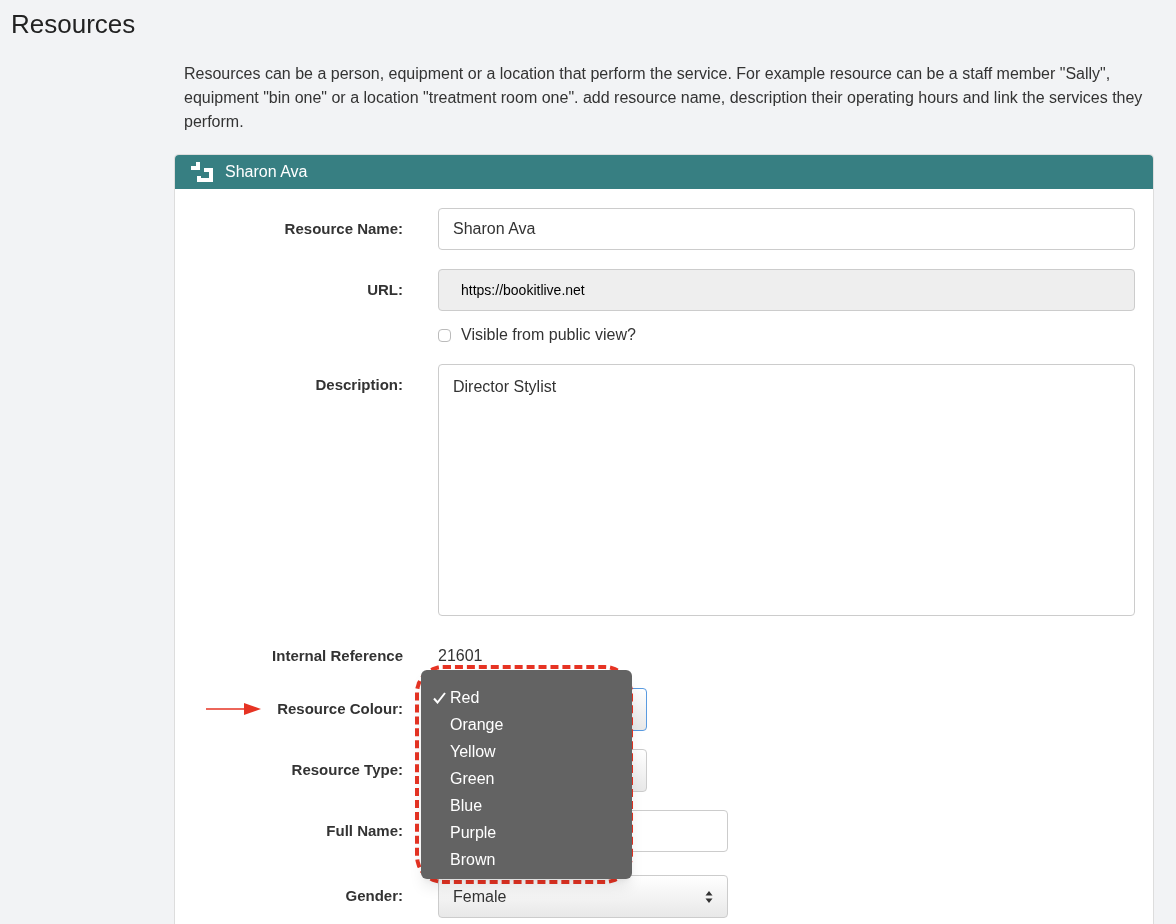 This screenshot has width=1176, height=924. What do you see at coordinates (266, 172) in the screenshot?
I see `panel-title: Sharon Ava` at bounding box center [266, 172].